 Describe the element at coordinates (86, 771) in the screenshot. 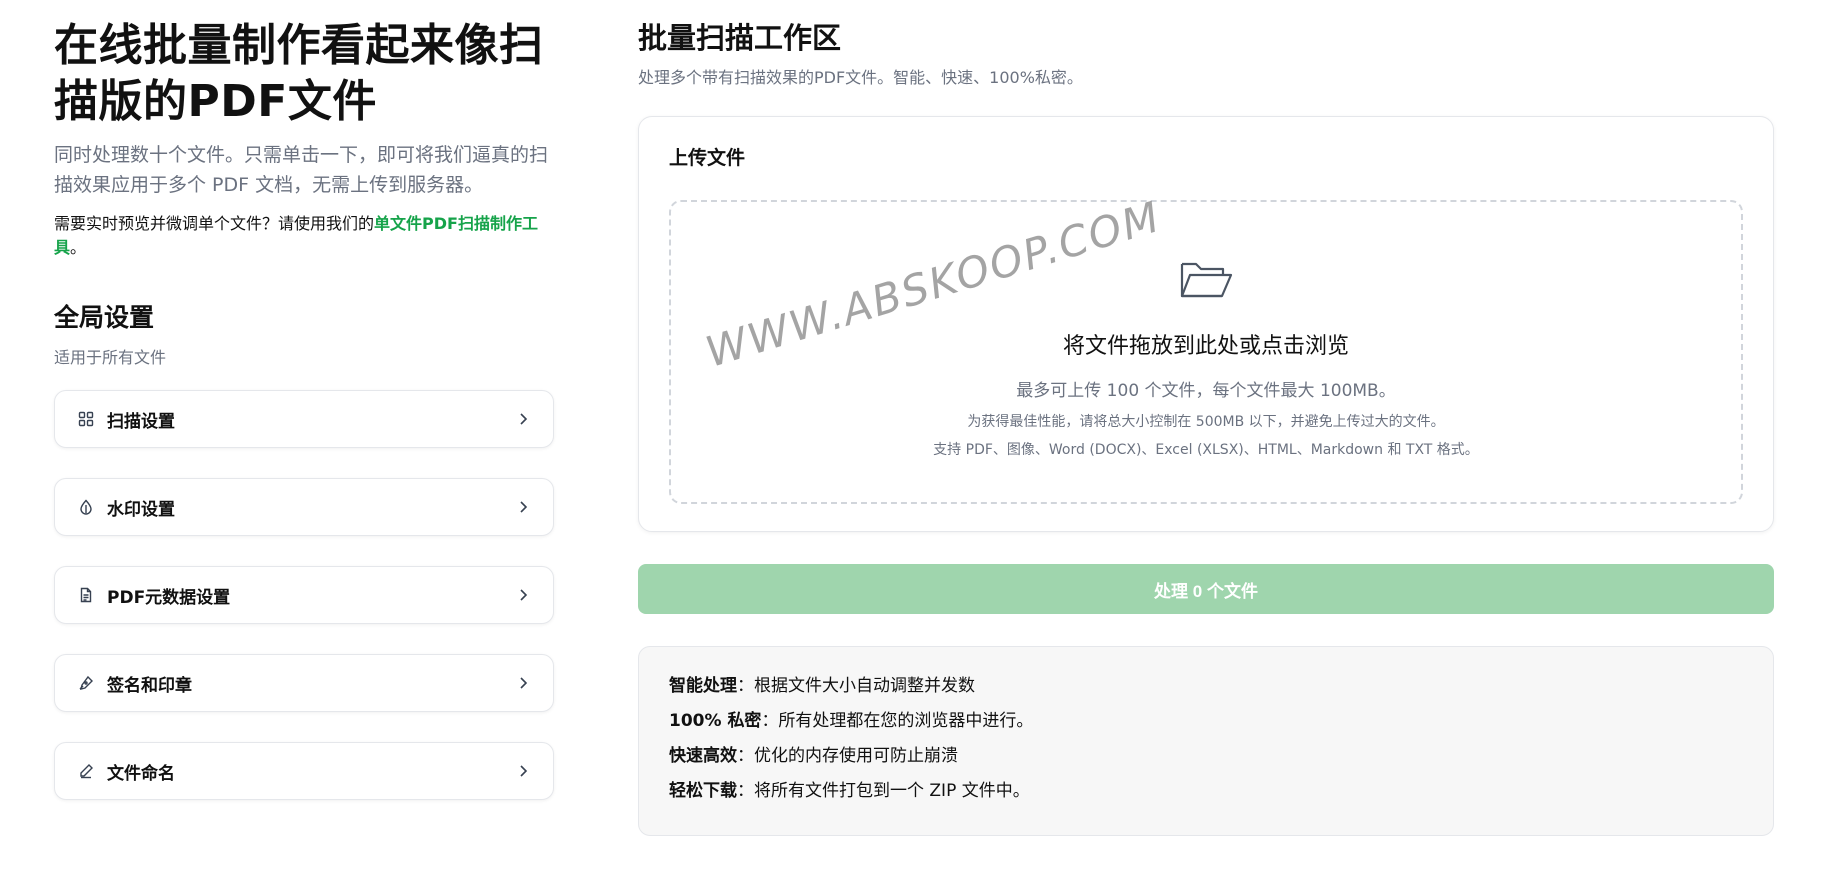

I see `edit-icon` at that location.